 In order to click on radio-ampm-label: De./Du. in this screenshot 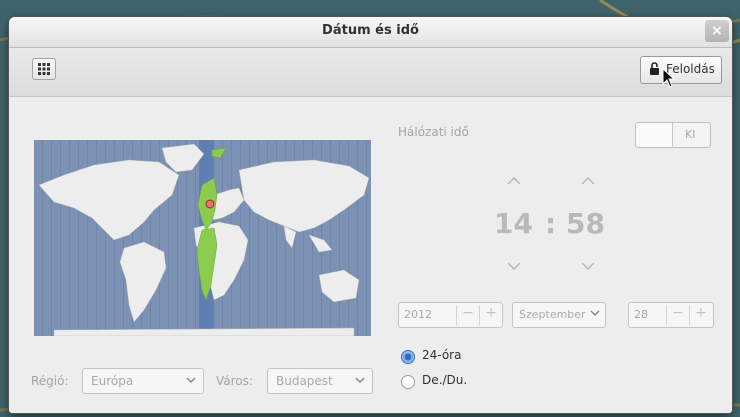, I will do `click(444, 380)`.